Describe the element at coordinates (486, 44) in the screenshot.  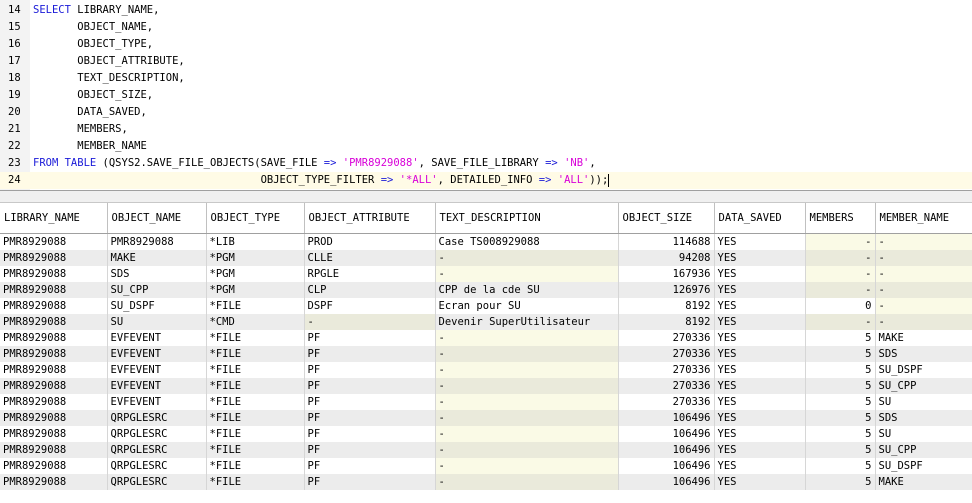
I see `code-line: 16 OBJECT_TYPE,` at that location.